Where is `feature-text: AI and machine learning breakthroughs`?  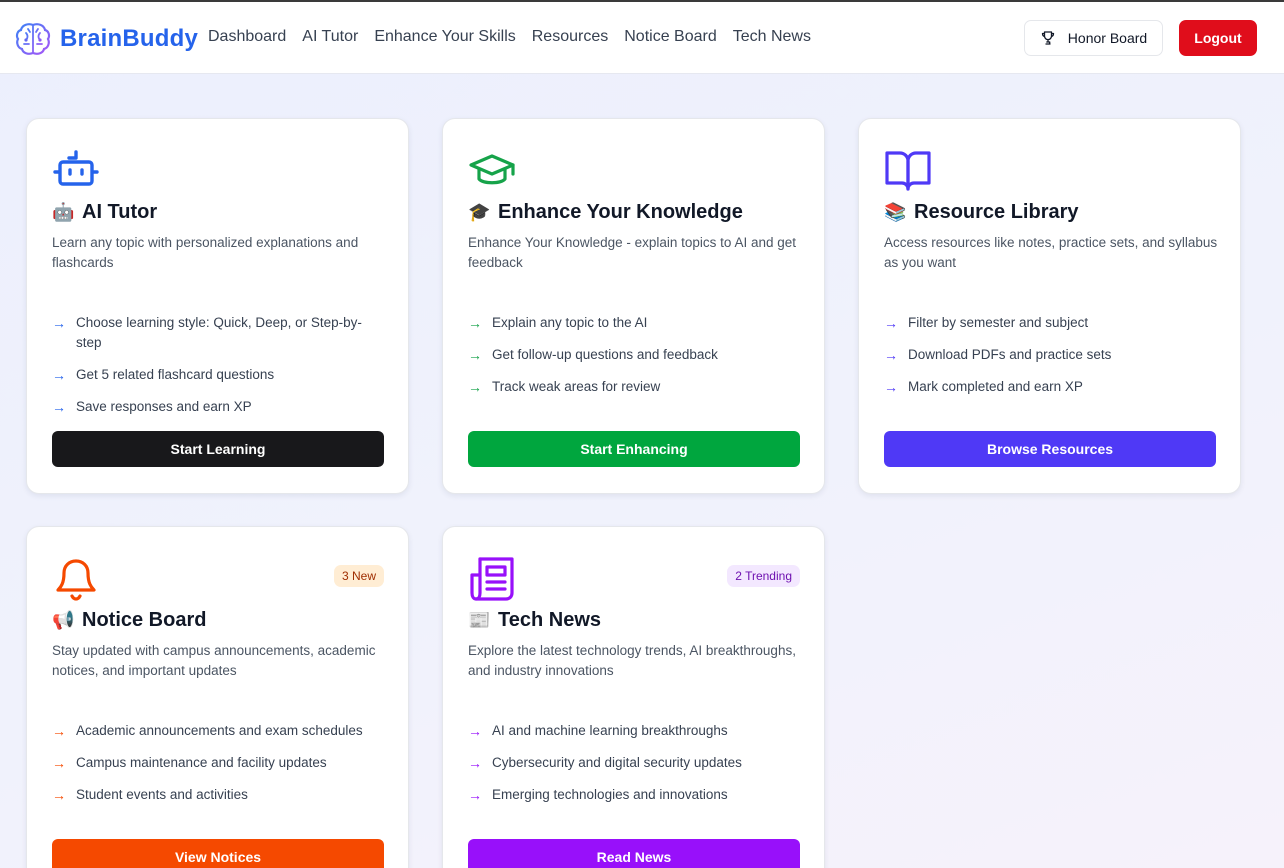 feature-text: AI and machine learning breakthroughs is located at coordinates (610, 730).